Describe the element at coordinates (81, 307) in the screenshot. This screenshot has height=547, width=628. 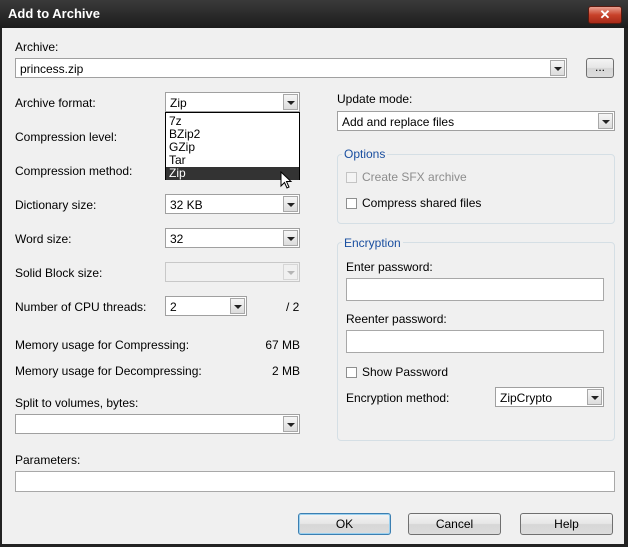
I see `cpu-threads-label: Number of CPU threads:` at that location.